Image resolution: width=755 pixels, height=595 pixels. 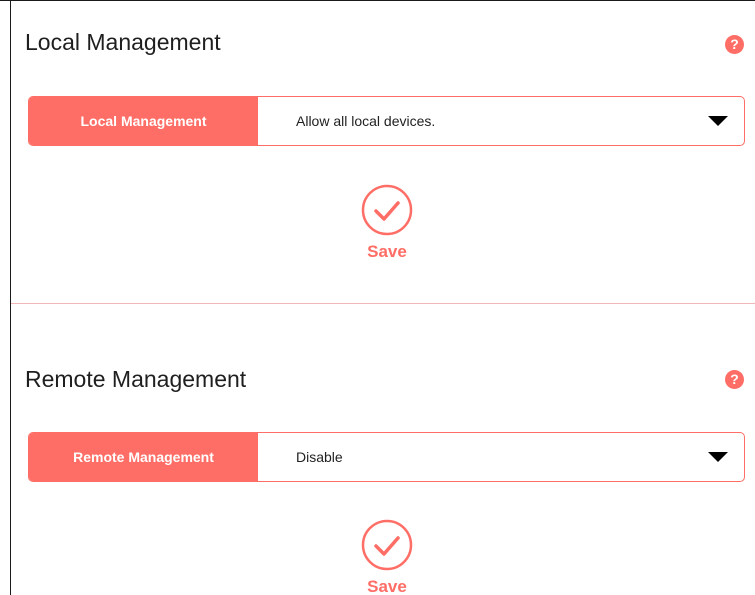 What do you see at coordinates (143, 457) in the screenshot?
I see `remote-management-label: Remote Management` at bounding box center [143, 457].